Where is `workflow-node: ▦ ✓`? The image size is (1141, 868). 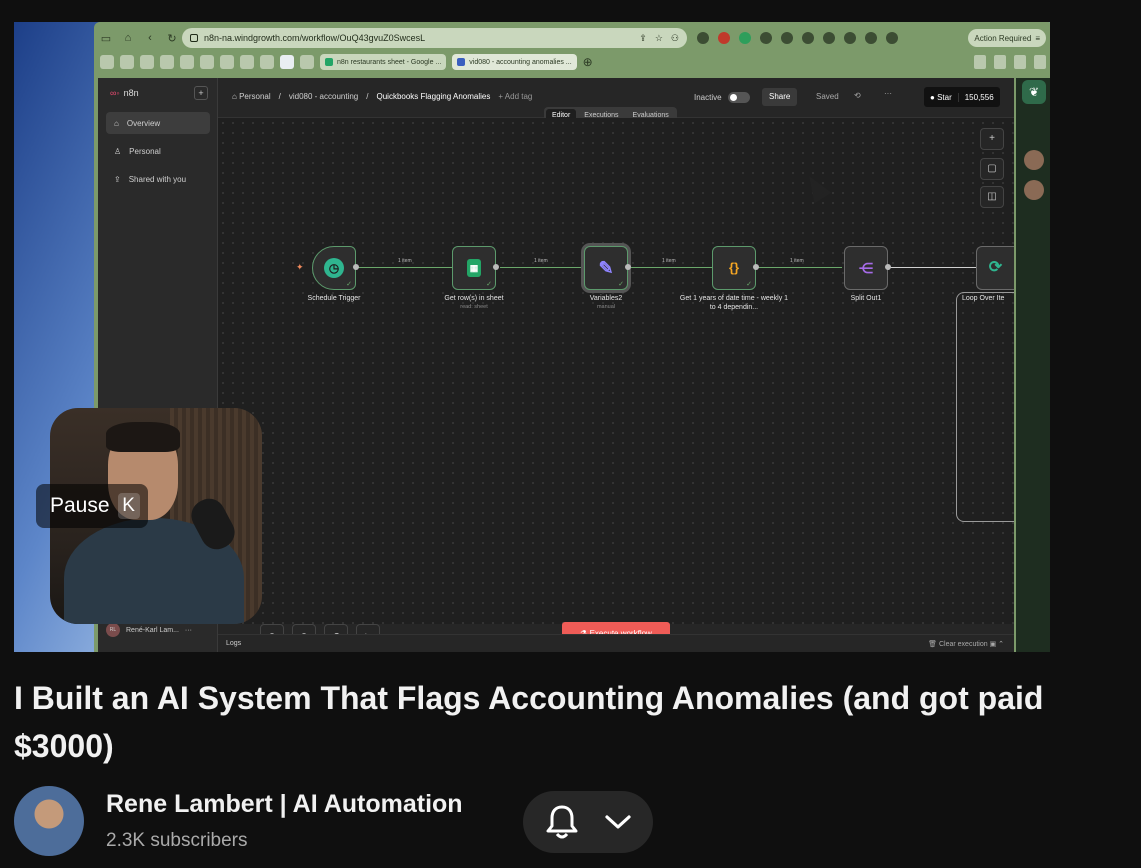
workflow-node: ▦ ✓ is located at coordinates (474, 268).